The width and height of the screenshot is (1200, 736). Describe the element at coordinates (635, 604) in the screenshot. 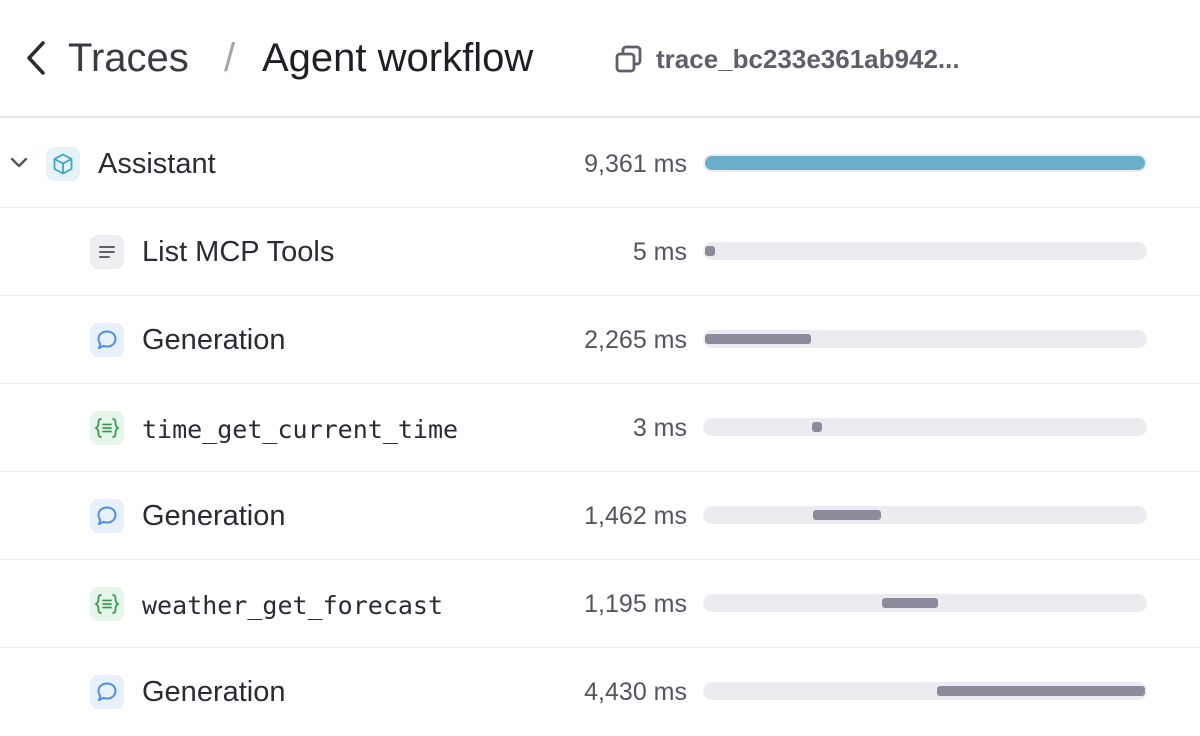

I see `span-duration: 1,195 ms` at that location.